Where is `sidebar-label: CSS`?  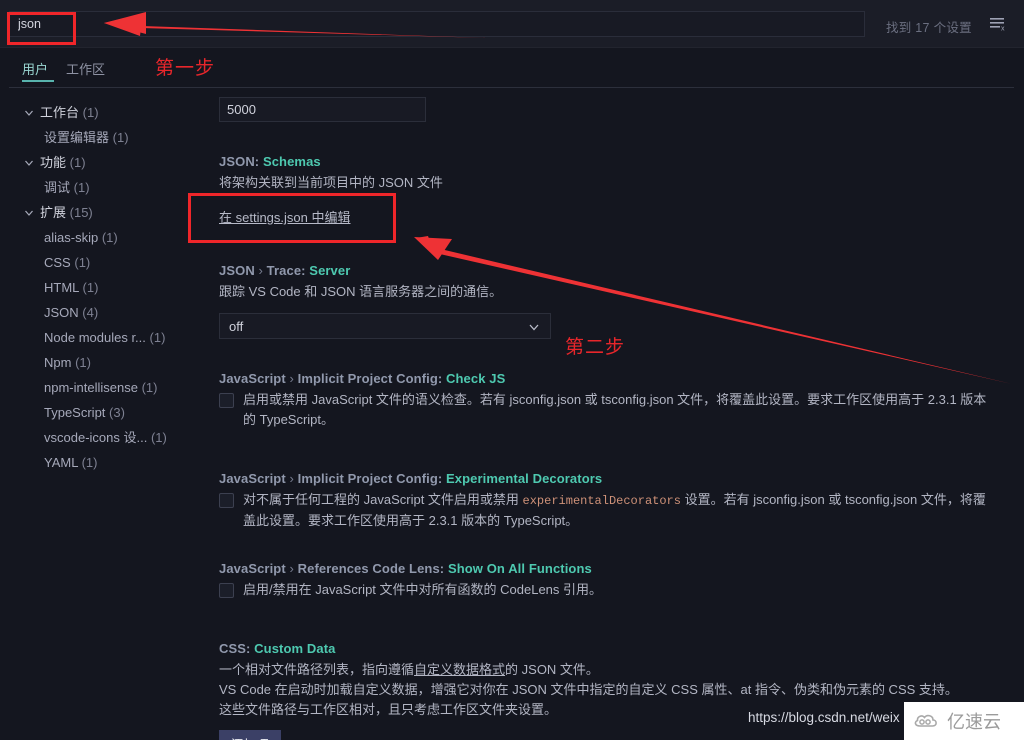
sidebar-label: CSS is located at coordinates (57, 262).